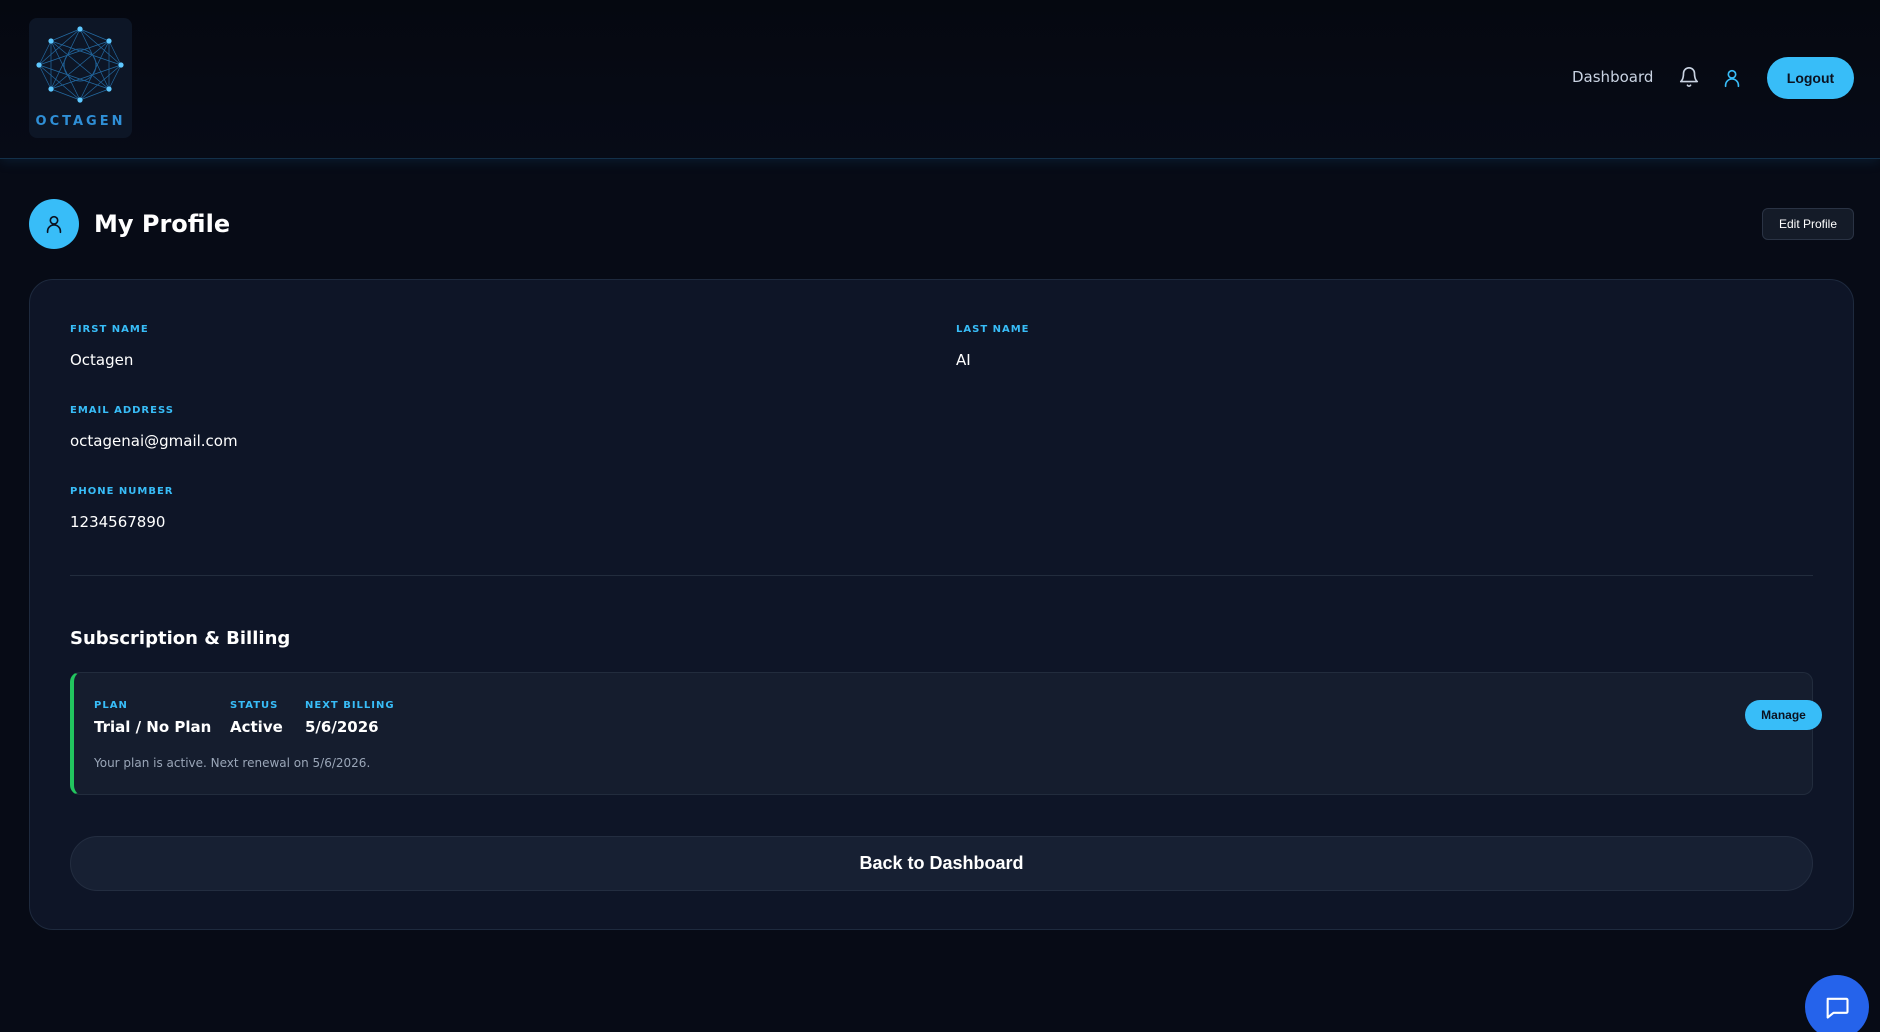  Describe the element at coordinates (1808, 224) in the screenshot. I see `edit-profile-button: Edit Profile` at that location.